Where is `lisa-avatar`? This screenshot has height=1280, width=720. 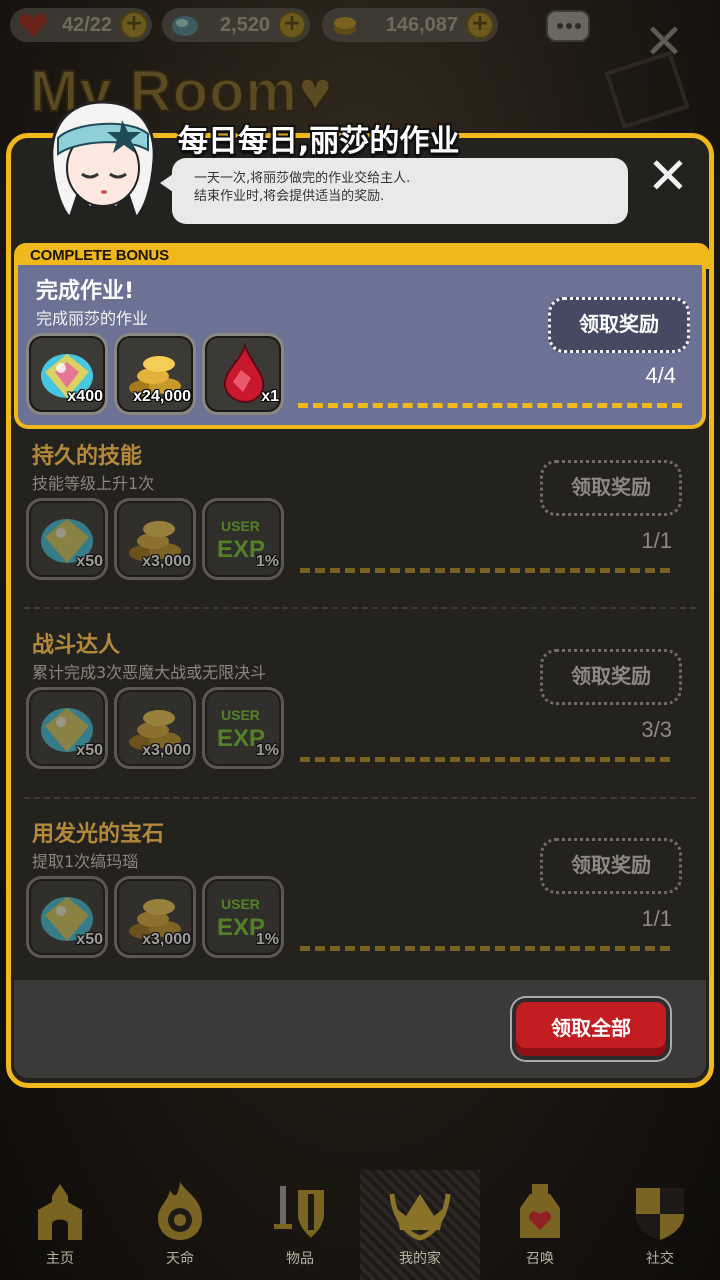 lisa-avatar is located at coordinates (103, 160).